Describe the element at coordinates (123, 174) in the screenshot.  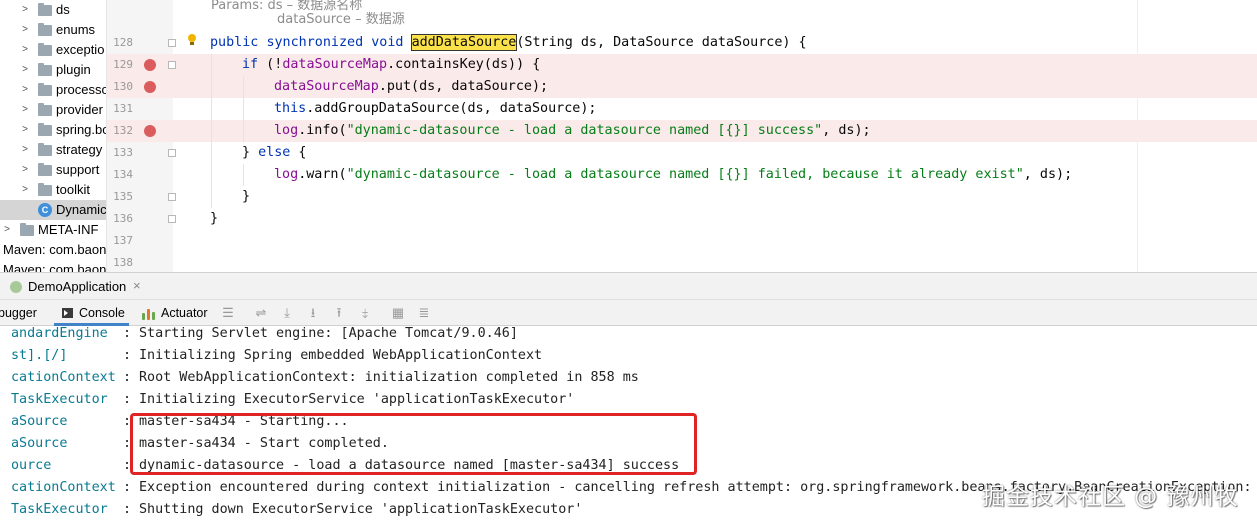
I see `line-number: 134` at that location.